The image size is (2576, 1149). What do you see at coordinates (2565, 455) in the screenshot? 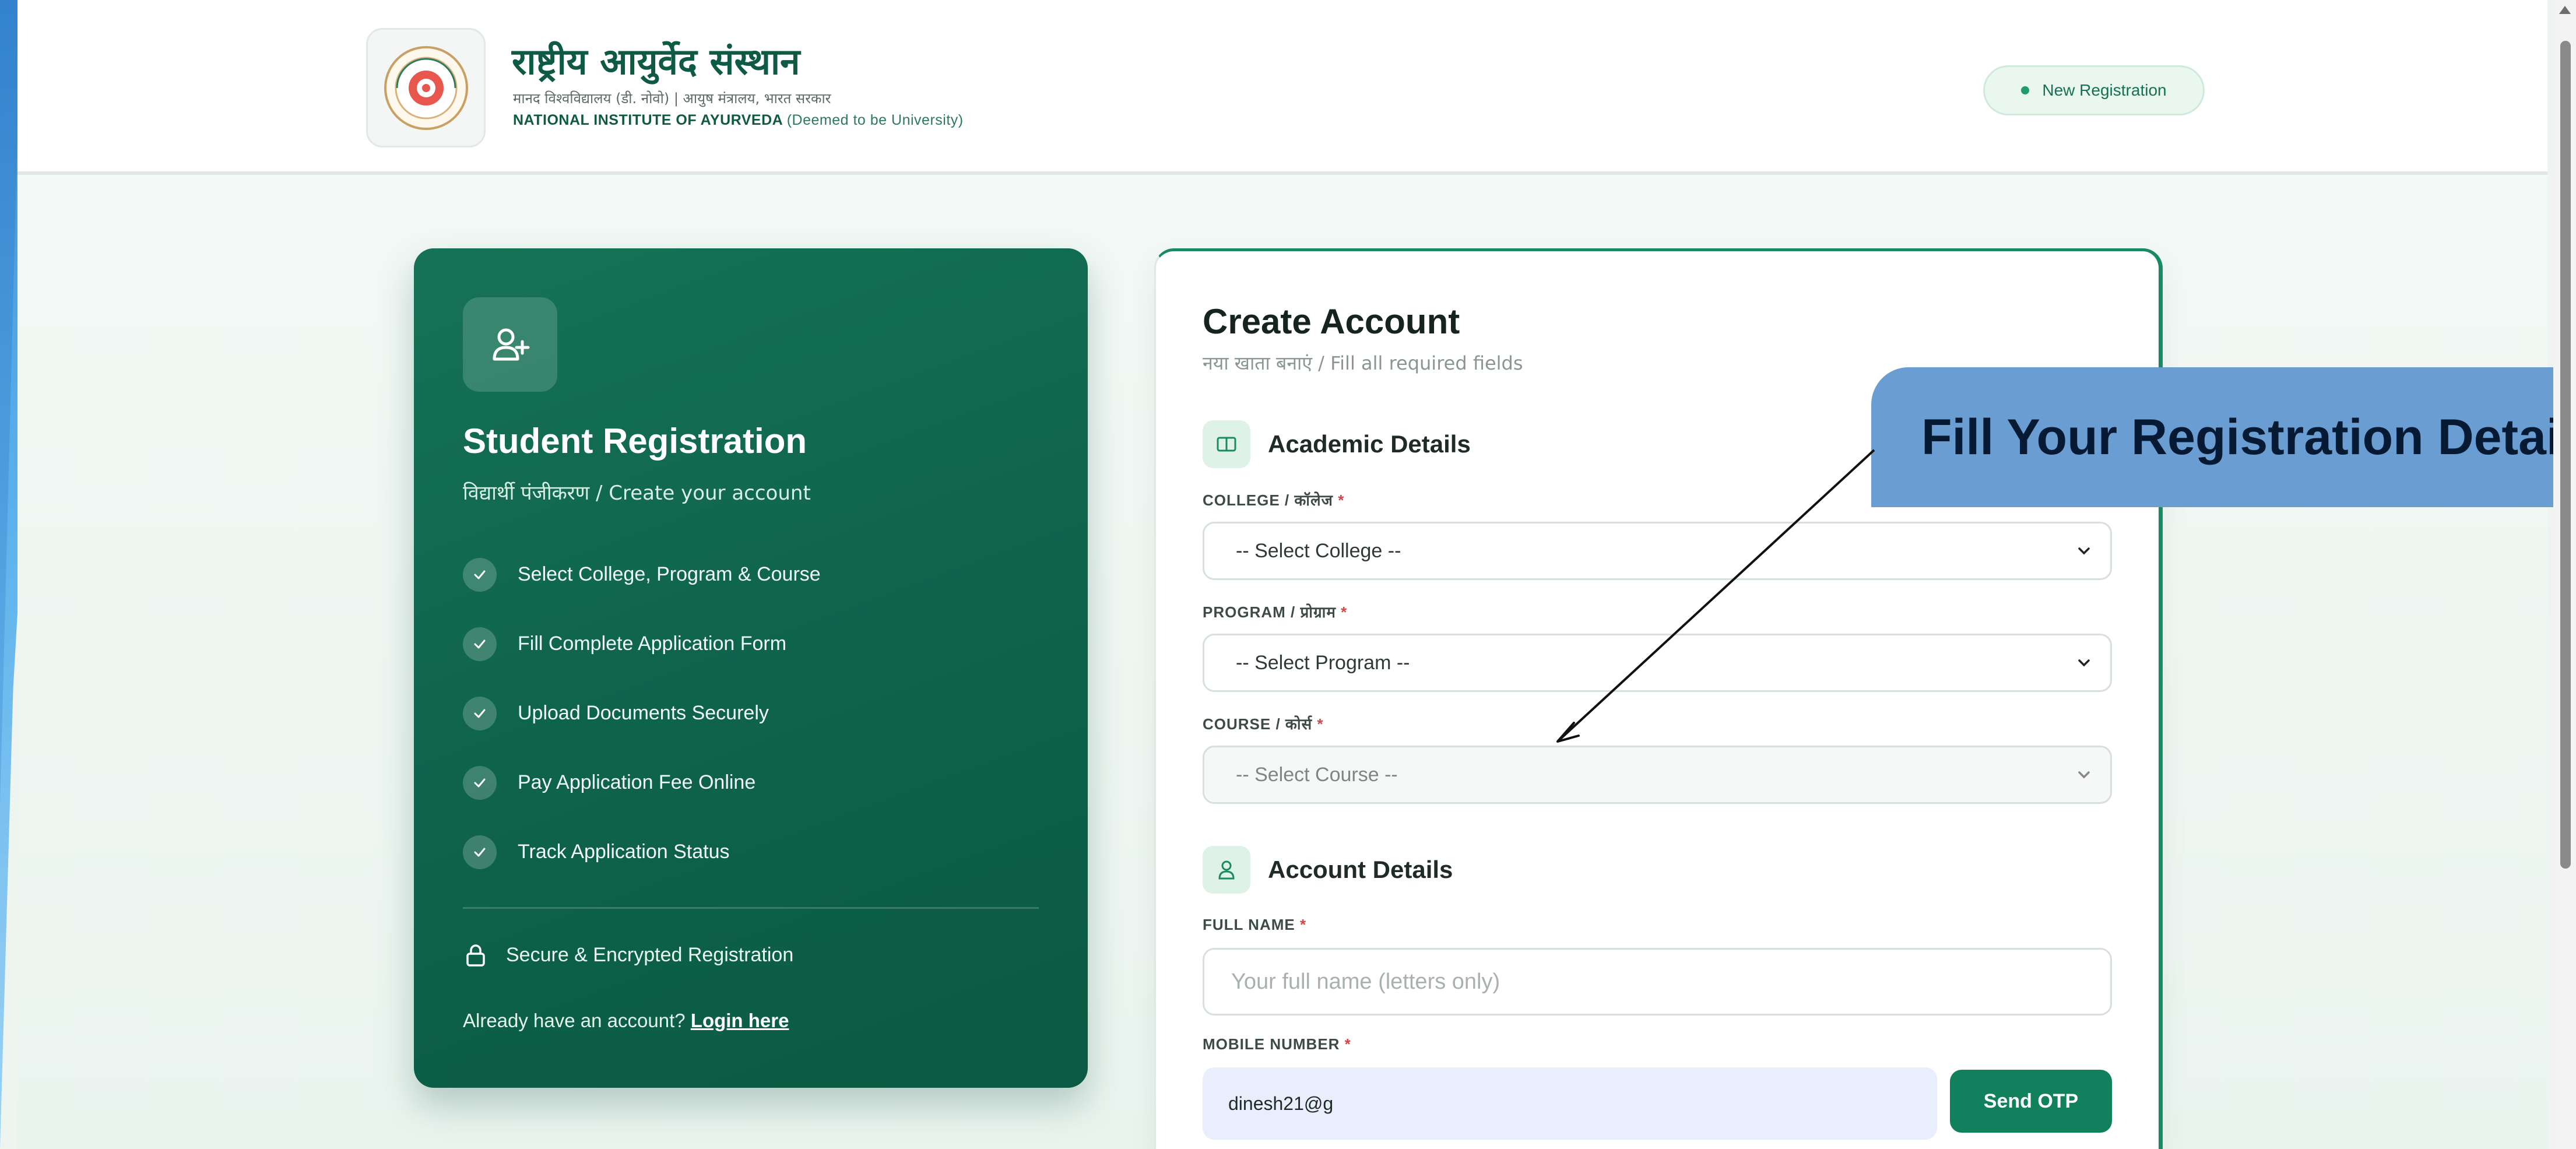
I see `scrollbar-thumb` at bounding box center [2565, 455].